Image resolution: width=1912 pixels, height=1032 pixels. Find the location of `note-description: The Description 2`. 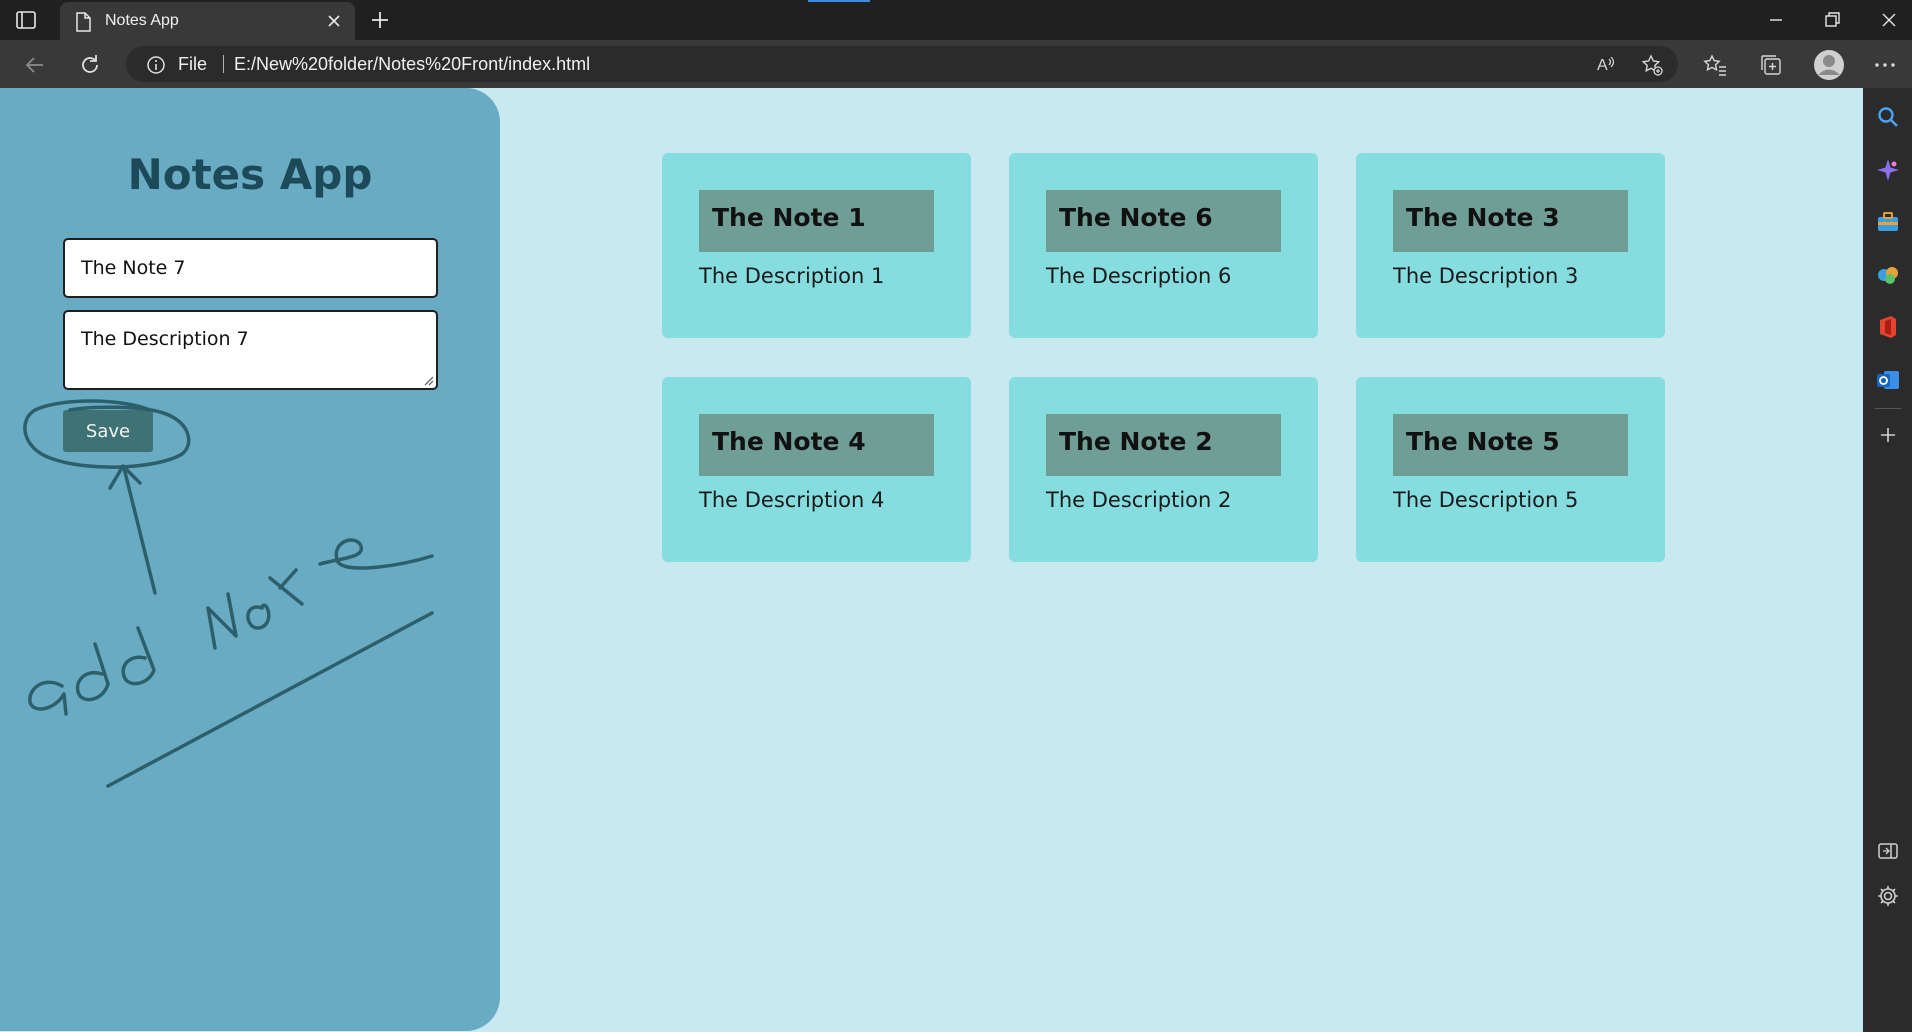

note-description: The Description 2 is located at coordinates (1139, 500).